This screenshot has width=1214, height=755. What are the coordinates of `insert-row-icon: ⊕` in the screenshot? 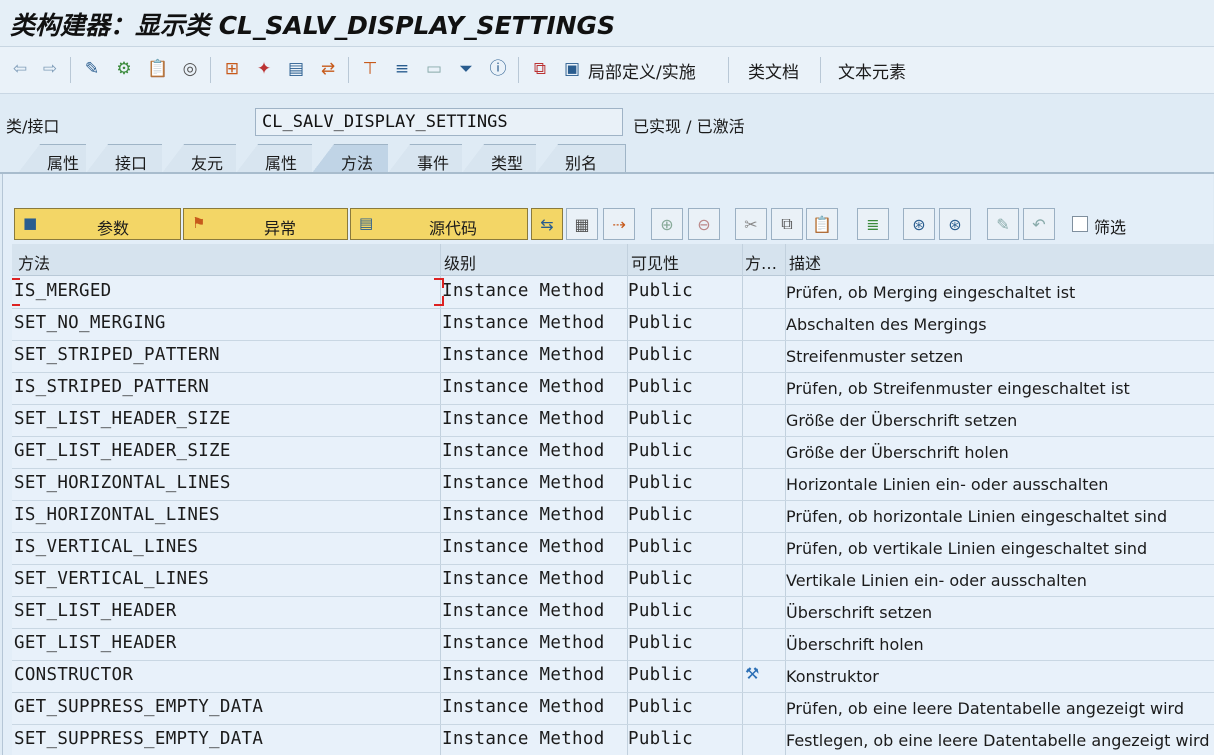 It's located at (667, 224).